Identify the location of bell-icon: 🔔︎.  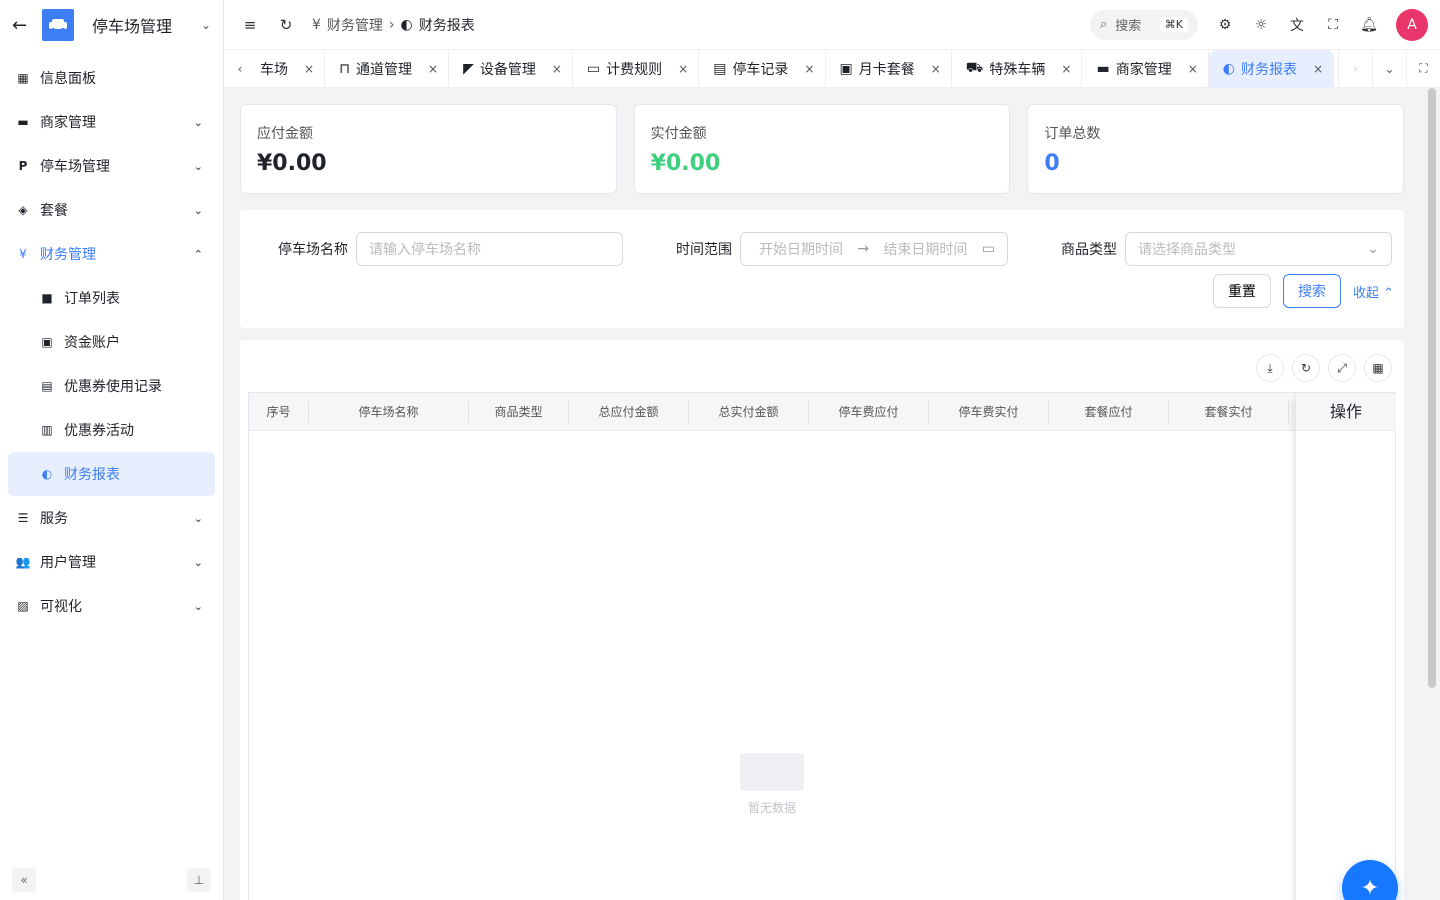
(1369, 25).